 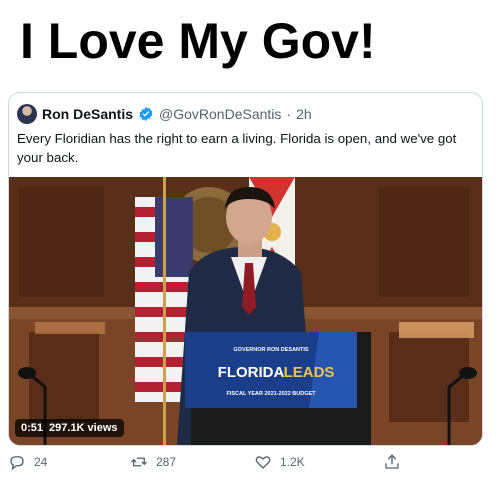 I want to click on retweet-icon, so click(x=139, y=462).